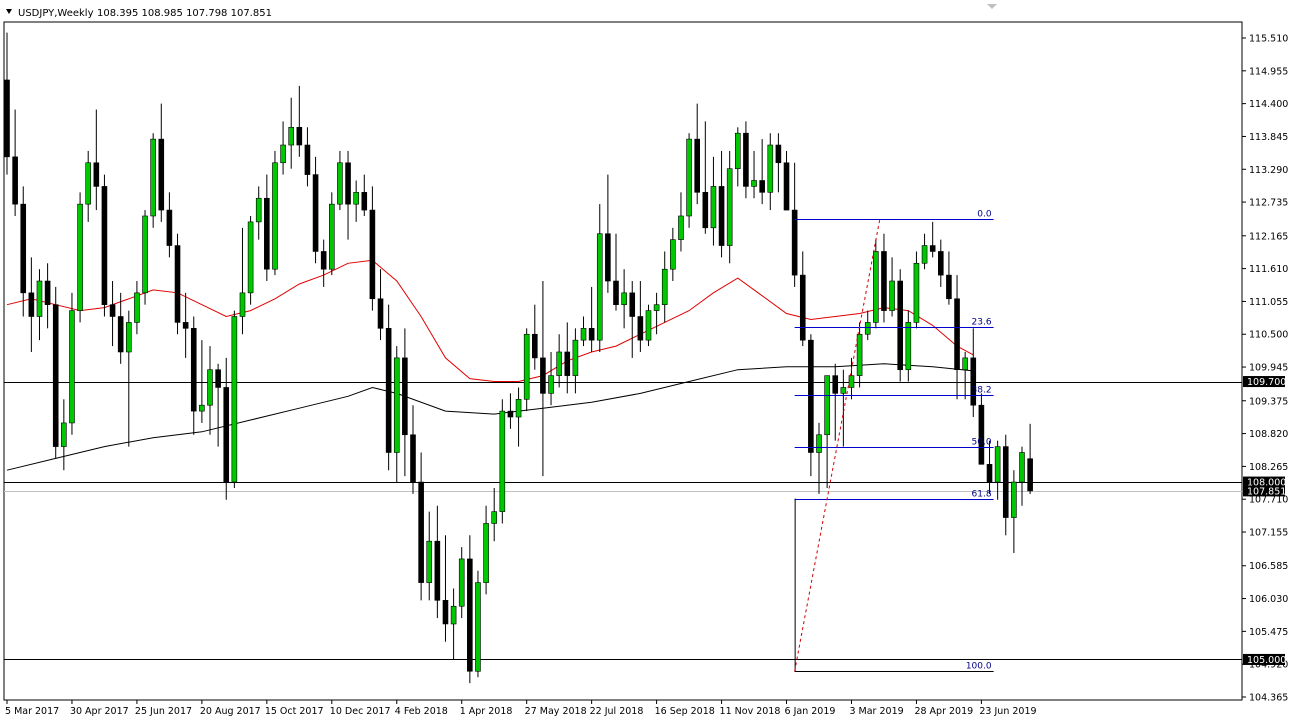 This screenshot has height=723, width=1289. Describe the element at coordinates (1268, 401) in the screenshot. I see `y-tick-label: 109.375` at that location.